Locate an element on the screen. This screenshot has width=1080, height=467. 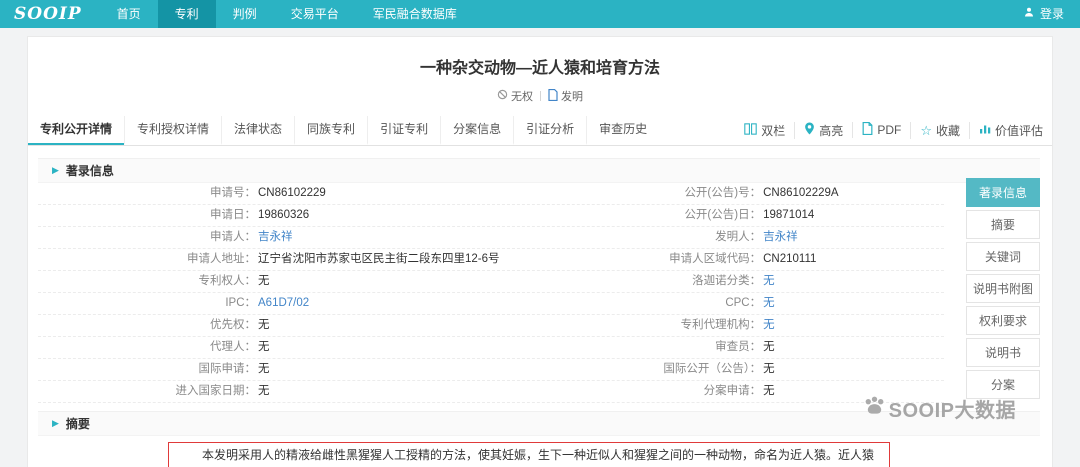
highlight-label: 高亮 is located at coordinates (831, 130).